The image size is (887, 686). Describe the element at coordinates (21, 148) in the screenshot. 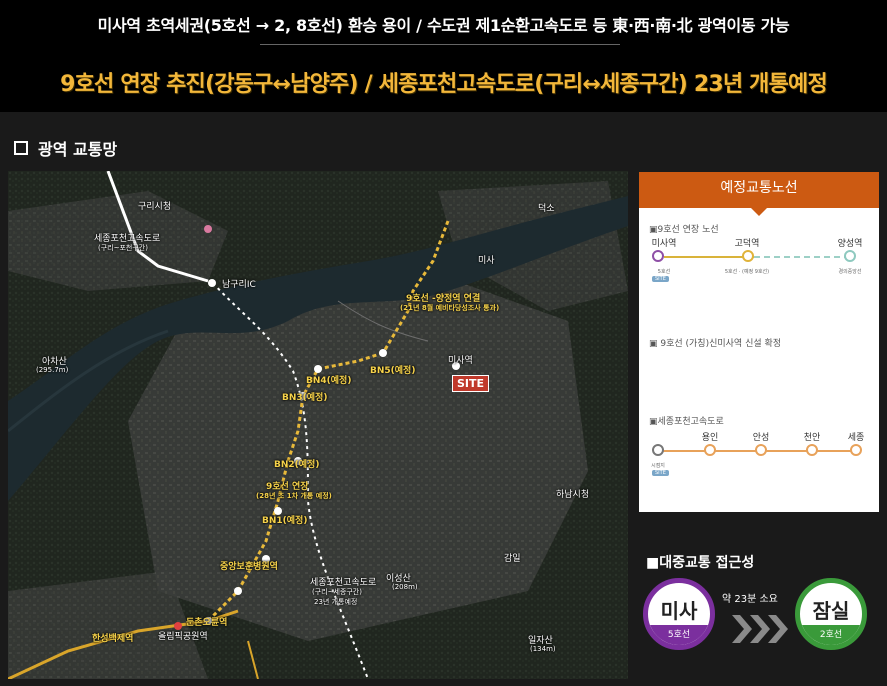

I see `square-bullet-icon` at that location.